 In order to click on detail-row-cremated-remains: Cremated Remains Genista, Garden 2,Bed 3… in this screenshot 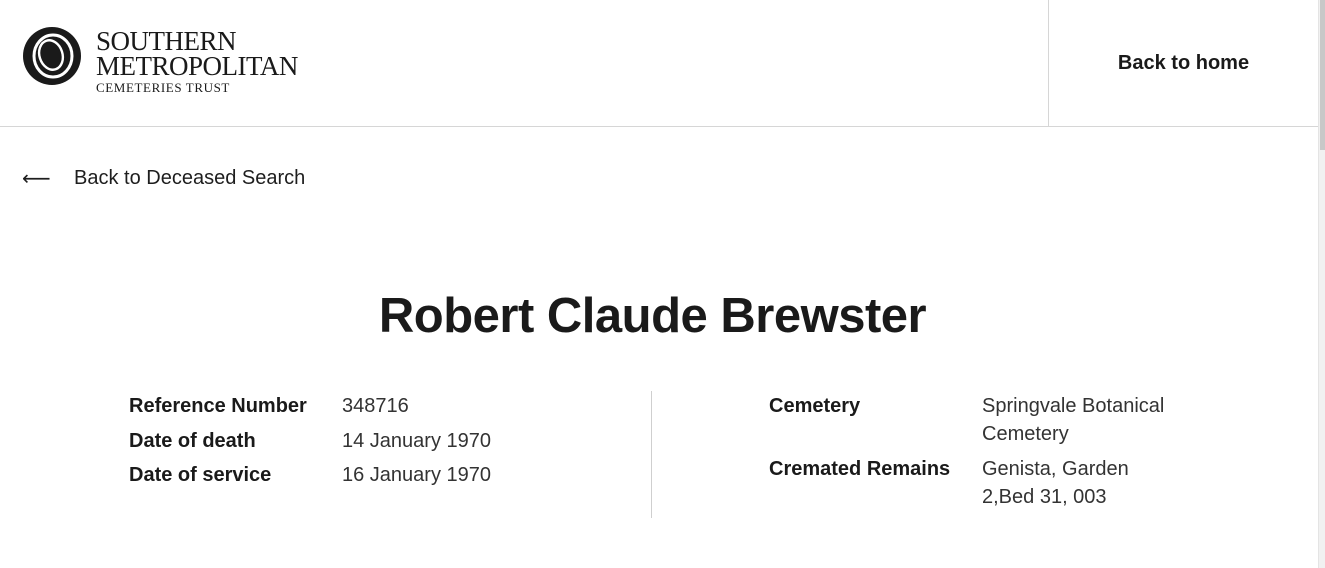, I will do `click(994, 483)`.